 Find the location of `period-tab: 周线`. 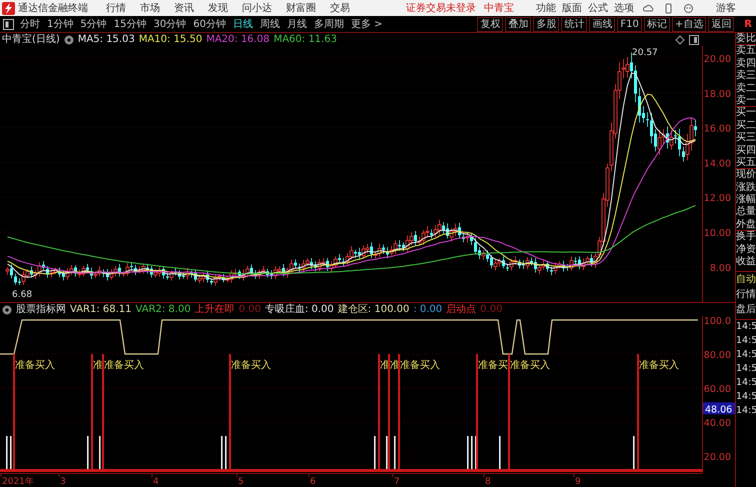

period-tab: 周线 is located at coordinates (270, 24).